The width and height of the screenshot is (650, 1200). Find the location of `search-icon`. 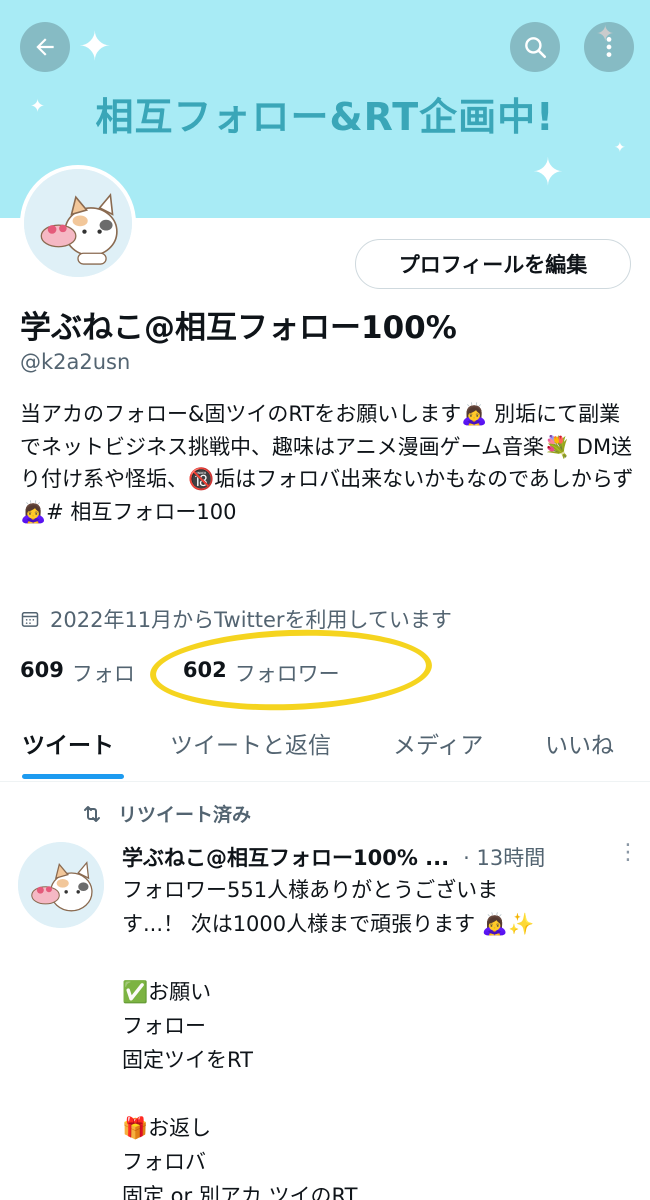

search-icon is located at coordinates (536, 48).